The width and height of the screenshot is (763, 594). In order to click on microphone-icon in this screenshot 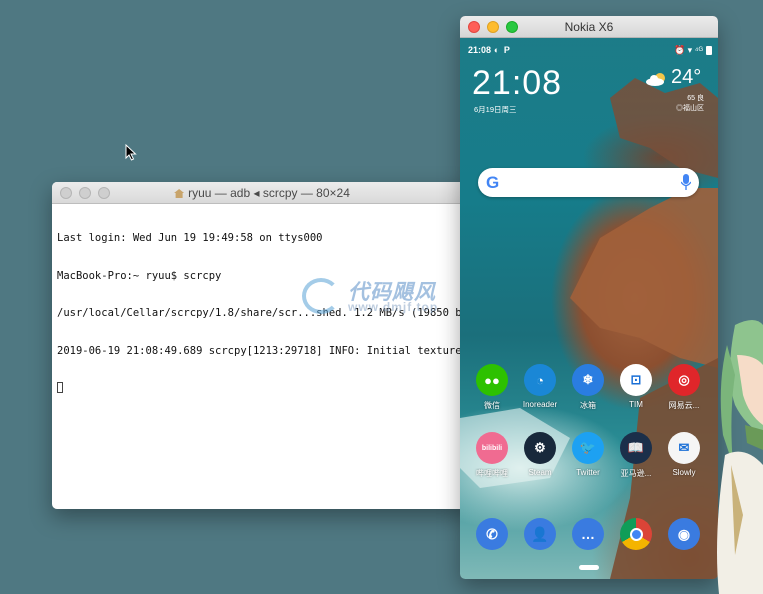, I will do `click(686, 182)`.